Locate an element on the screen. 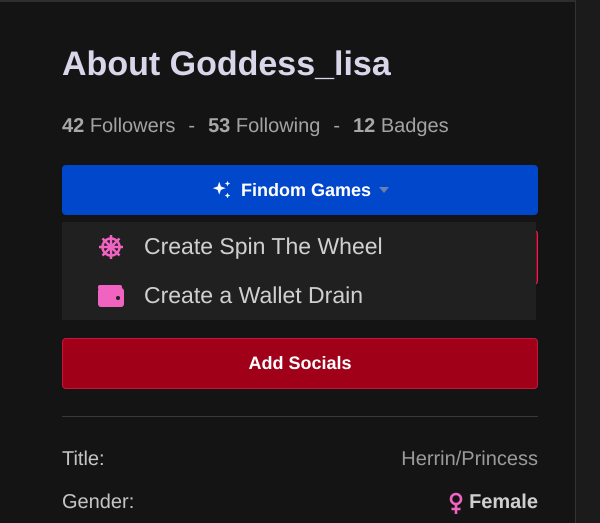 The image size is (600, 523). wallet-icon is located at coordinates (111, 295).